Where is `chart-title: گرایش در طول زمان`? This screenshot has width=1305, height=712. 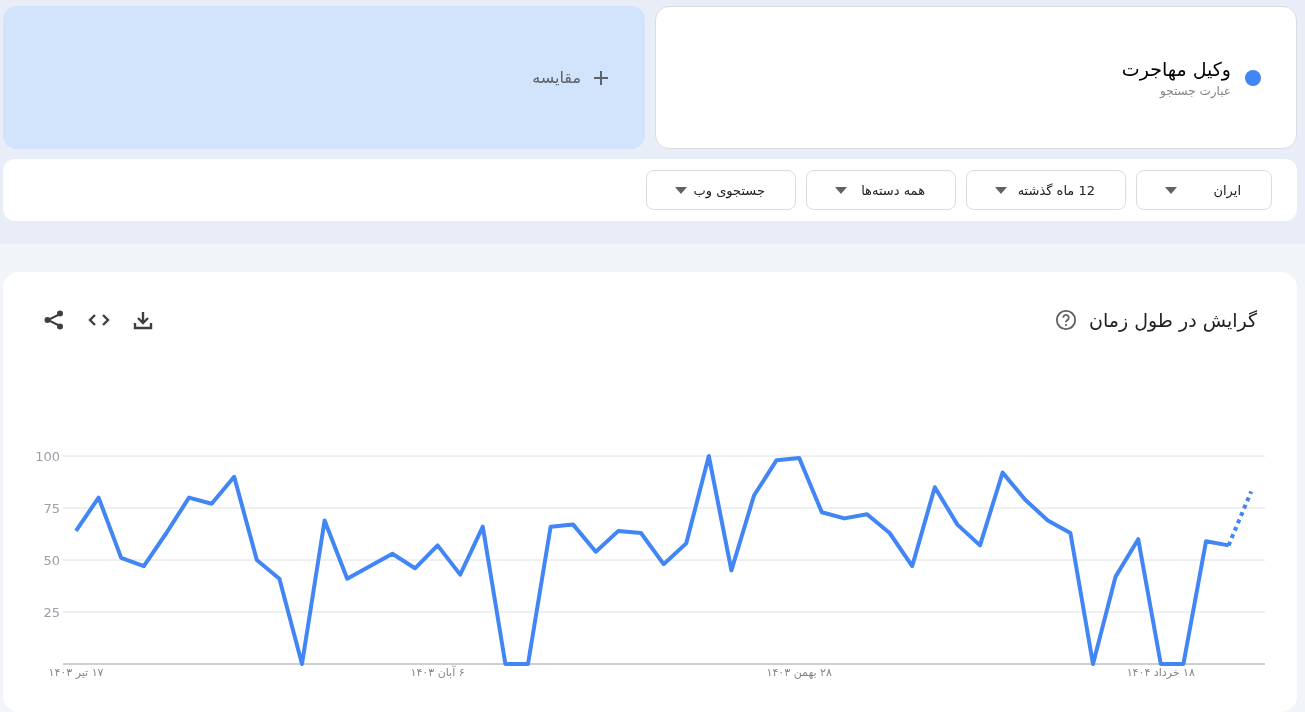 chart-title: گرایش در طول زمان is located at coordinates (1173, 320).